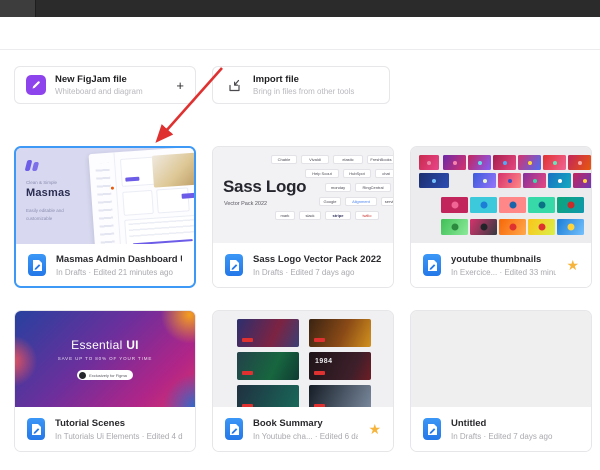 This screenshot has width=600, height=470. What do you see at coordinates (330, 201) in the screenshot?
I see `logo-pill: Google` at bounding box center [330, 201].